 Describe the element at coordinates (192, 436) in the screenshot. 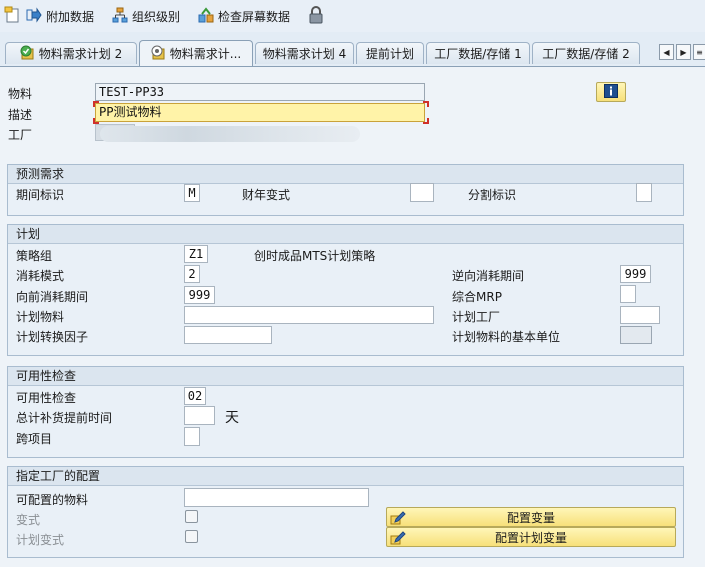

I see `cross-project-field` at that location.